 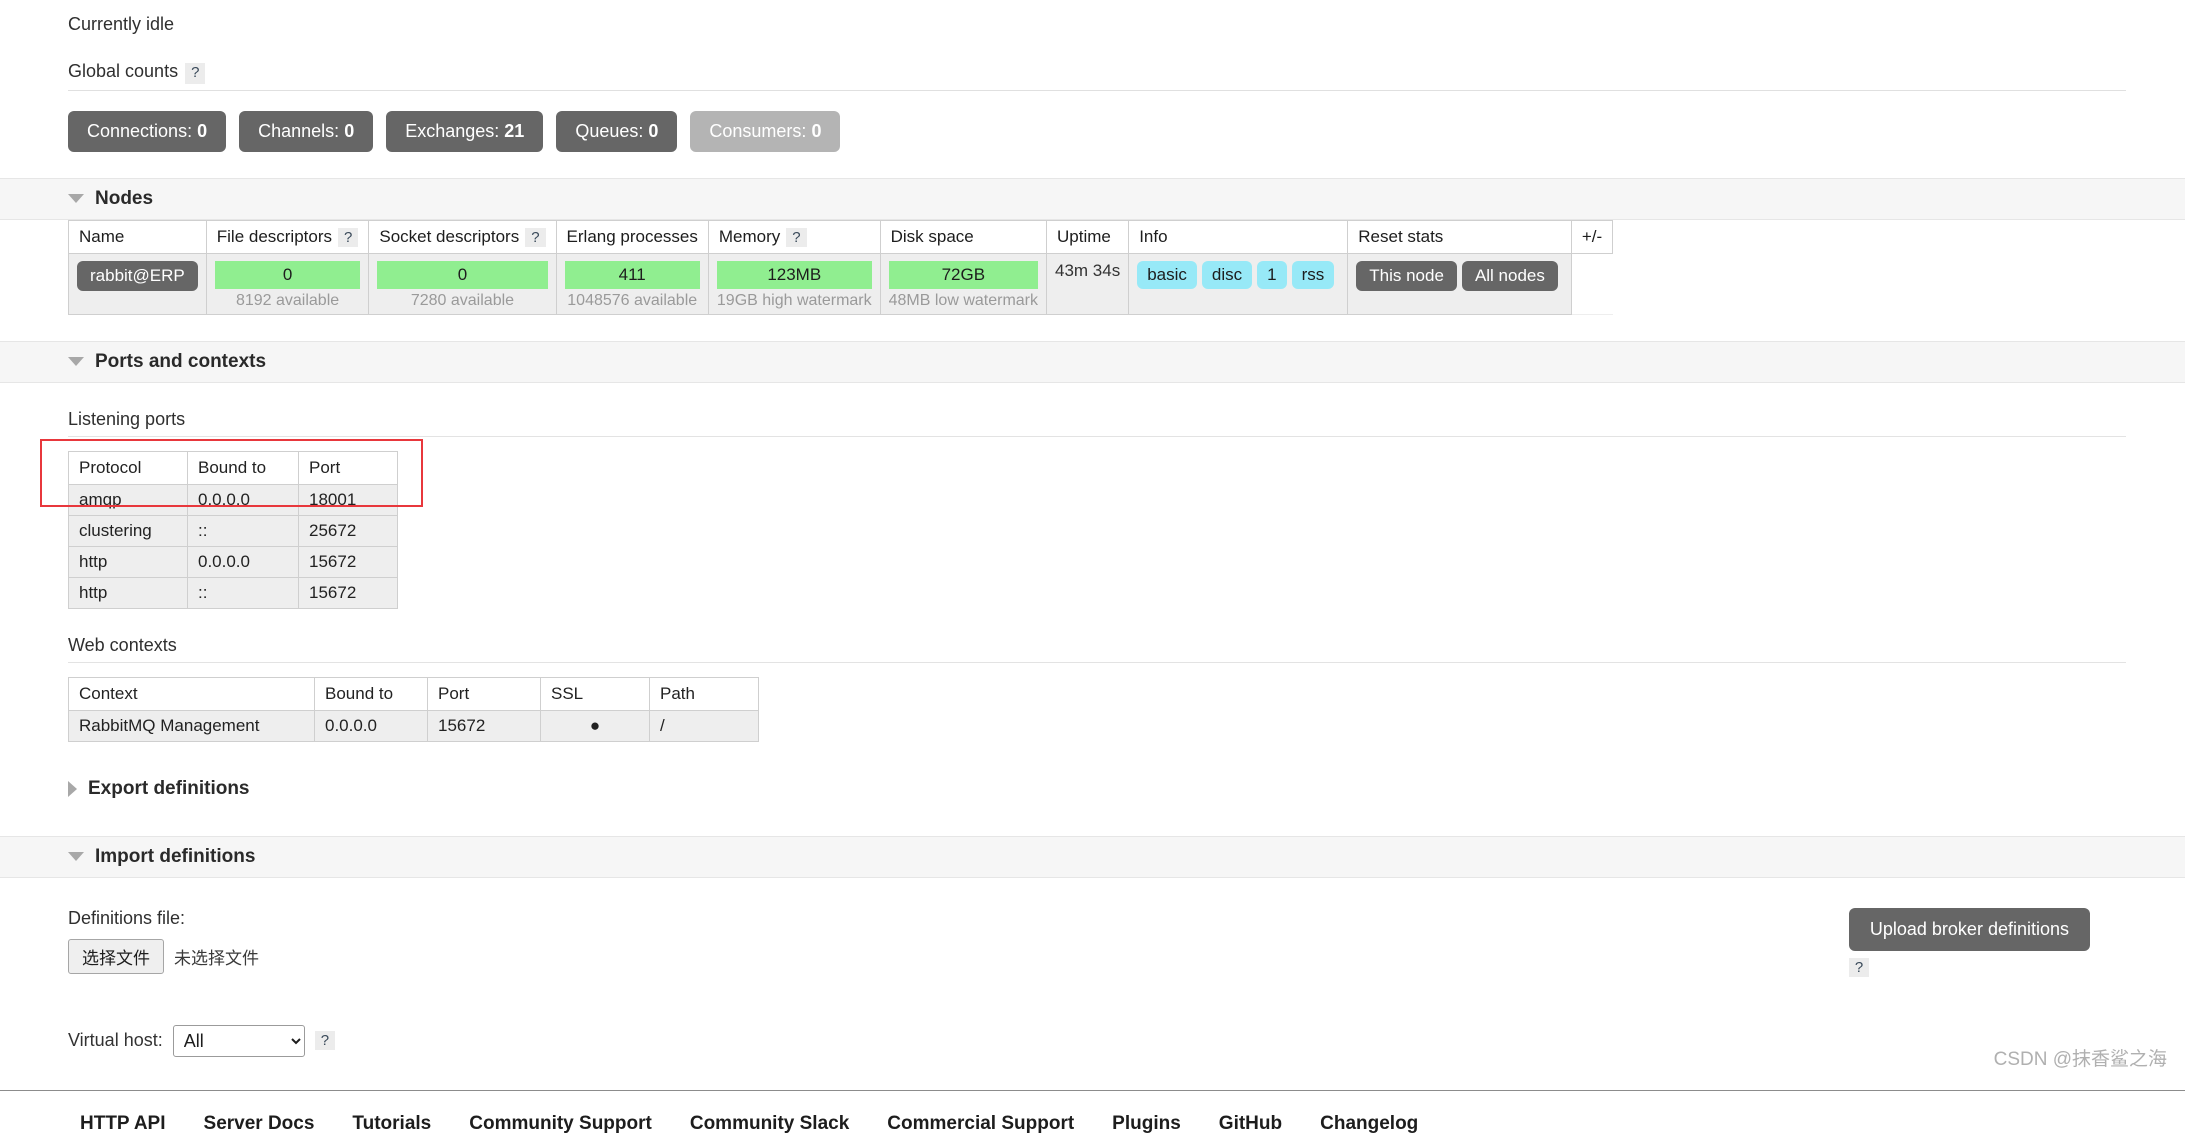 I want to click on definitions-file-group: Definitions file: 选择文件 未选择文件, so click(x=163, y=941).